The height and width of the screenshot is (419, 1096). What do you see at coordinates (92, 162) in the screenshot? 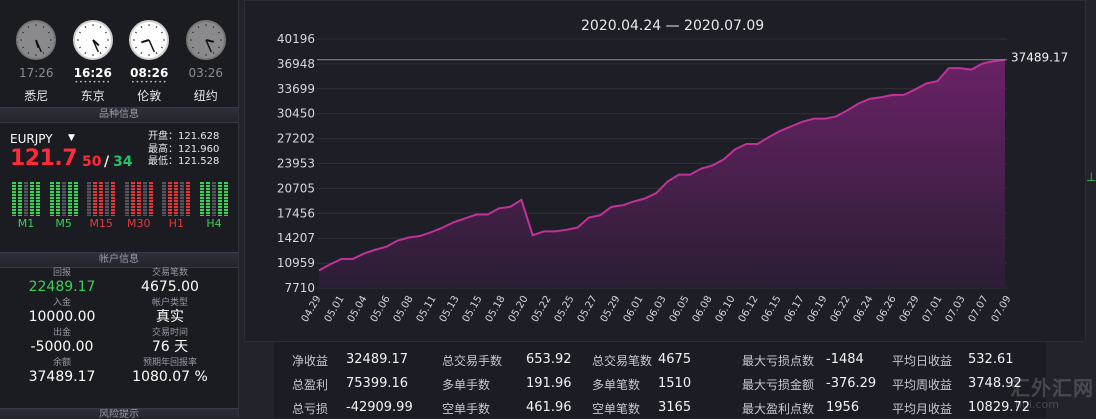
I see `bid-price-pips: 50` at bounding box center [92, 162].